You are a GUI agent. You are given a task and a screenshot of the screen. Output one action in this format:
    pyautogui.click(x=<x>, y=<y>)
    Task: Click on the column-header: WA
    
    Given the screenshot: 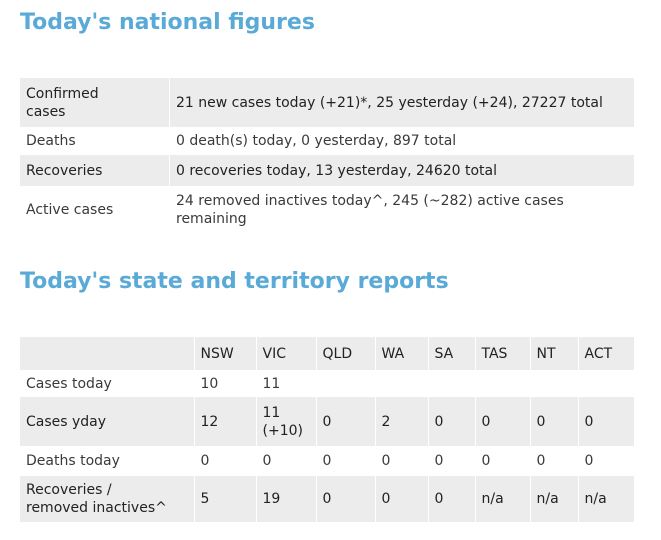 What is the action you would take?
    pyautogui.click(x=402, y=353)
    